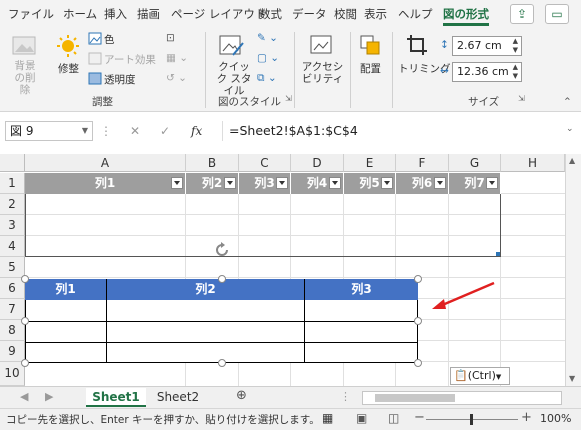  I want to click on add-sheet-icon: ⊕, so click(241, 395).